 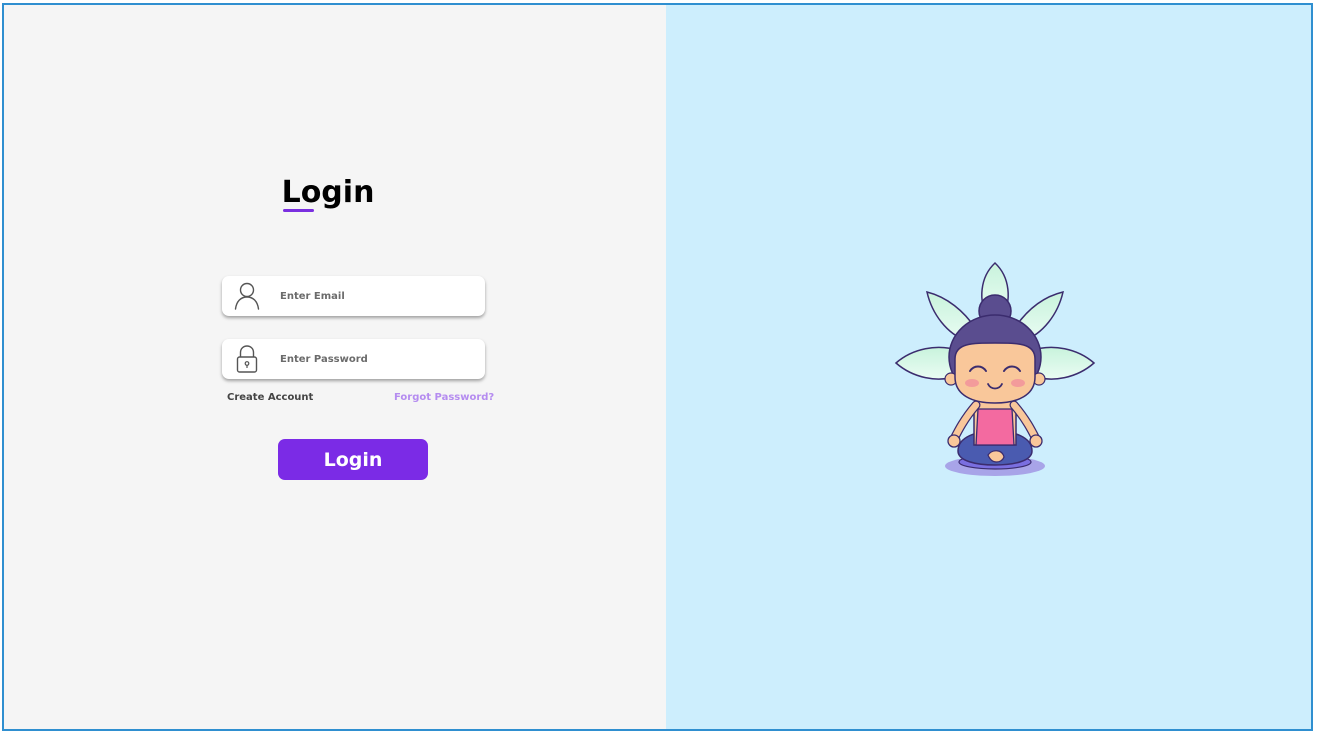 What do you see at coordinates (247, 359) in the screenshot?
I see `lock-icon` at bounding box center [247, 359].